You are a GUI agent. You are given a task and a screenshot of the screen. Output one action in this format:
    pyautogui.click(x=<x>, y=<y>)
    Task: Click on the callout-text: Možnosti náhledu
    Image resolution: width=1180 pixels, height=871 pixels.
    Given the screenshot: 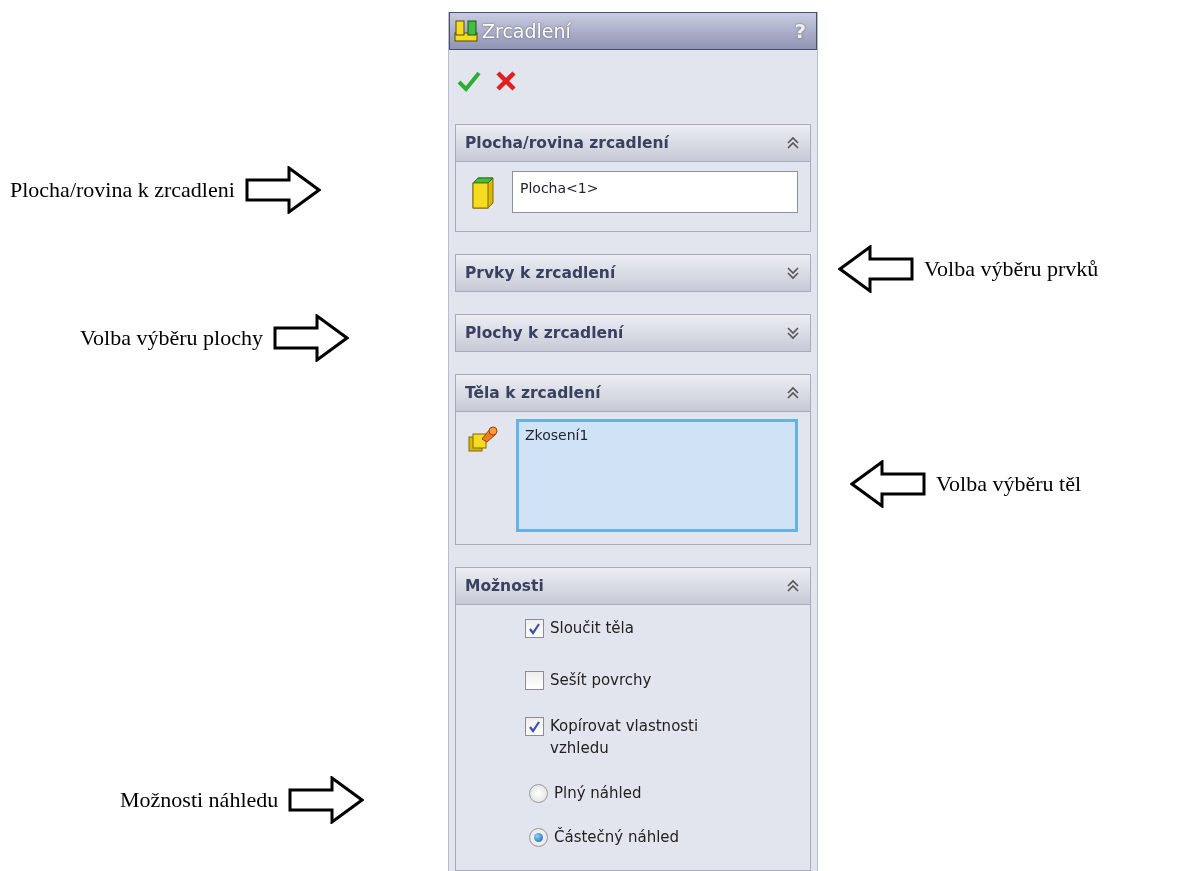 What is the action you would take?
    pyautogui.click(x=199, y=800)
    